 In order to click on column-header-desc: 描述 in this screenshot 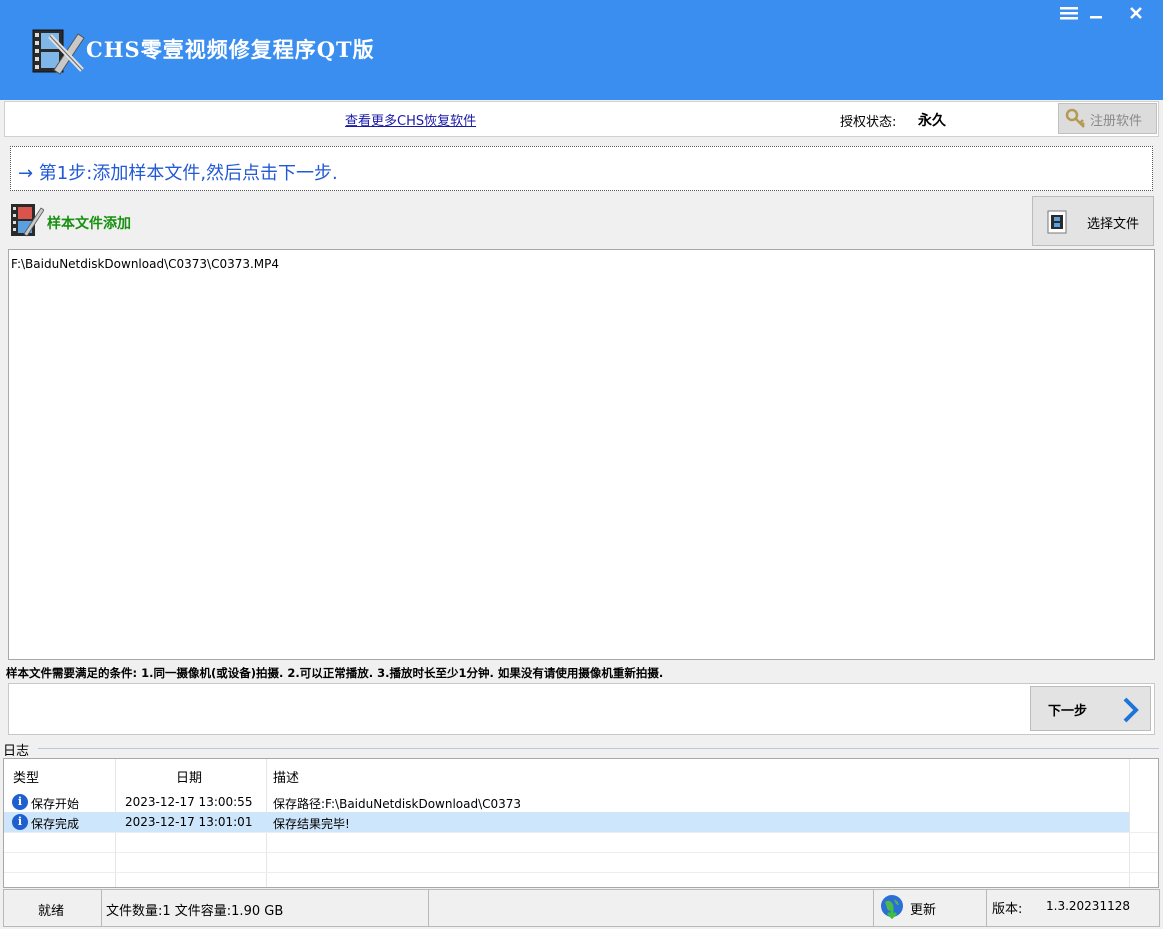, I will do `click(286, 776)`.